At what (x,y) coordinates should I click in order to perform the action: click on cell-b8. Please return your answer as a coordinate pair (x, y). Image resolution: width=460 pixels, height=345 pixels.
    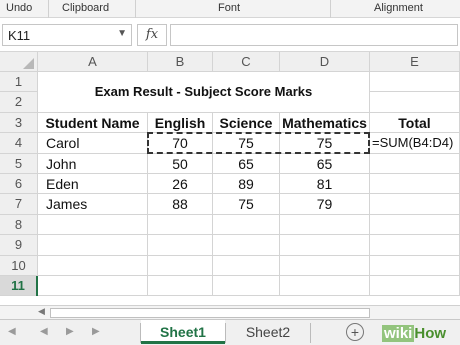
    Looking at the image, I should click on (180, 225).